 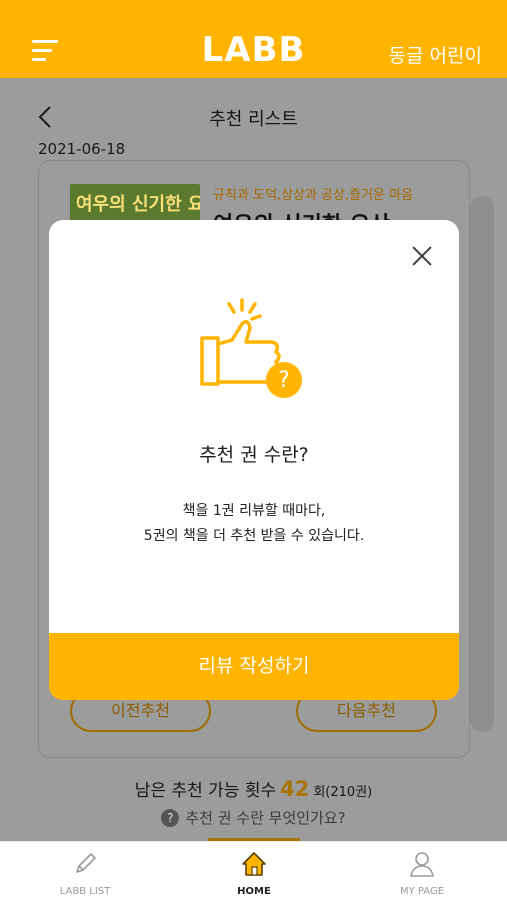 I want to click on nav-my-page: MY PAGE, so click(x=422, y=871).